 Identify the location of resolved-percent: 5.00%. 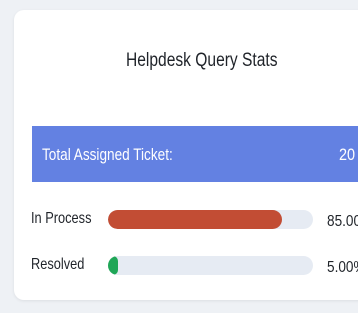
(342, 267).